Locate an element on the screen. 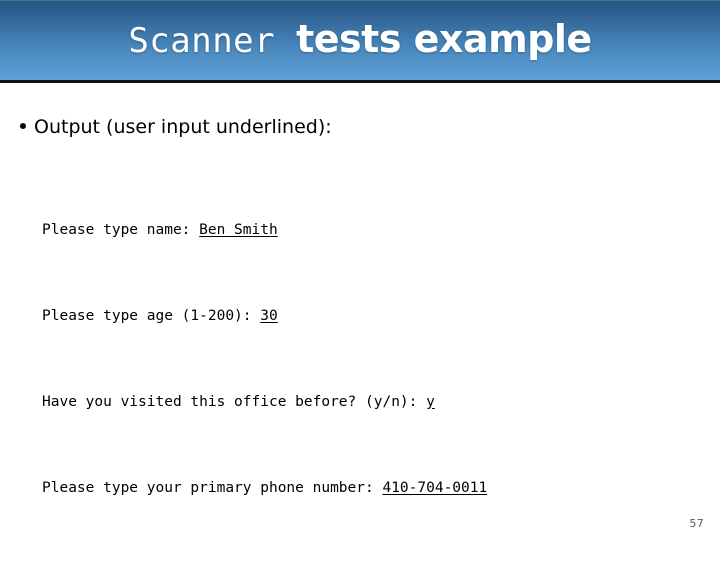 Image resolution: width=720 pixels, height=564 pixels. console-user-input: y is located at coordinates (430, 401).